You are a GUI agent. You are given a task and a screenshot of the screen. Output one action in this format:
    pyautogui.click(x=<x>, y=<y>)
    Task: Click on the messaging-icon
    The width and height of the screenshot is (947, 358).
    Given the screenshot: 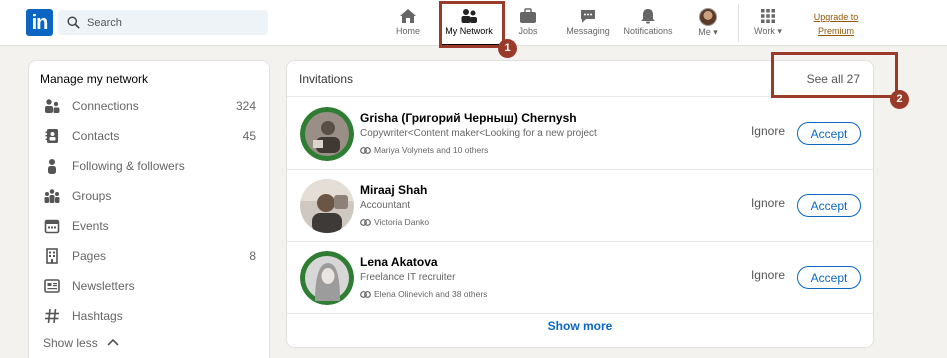 What is the action you would take?
    pyautogui.click(x=588, y=16)
    